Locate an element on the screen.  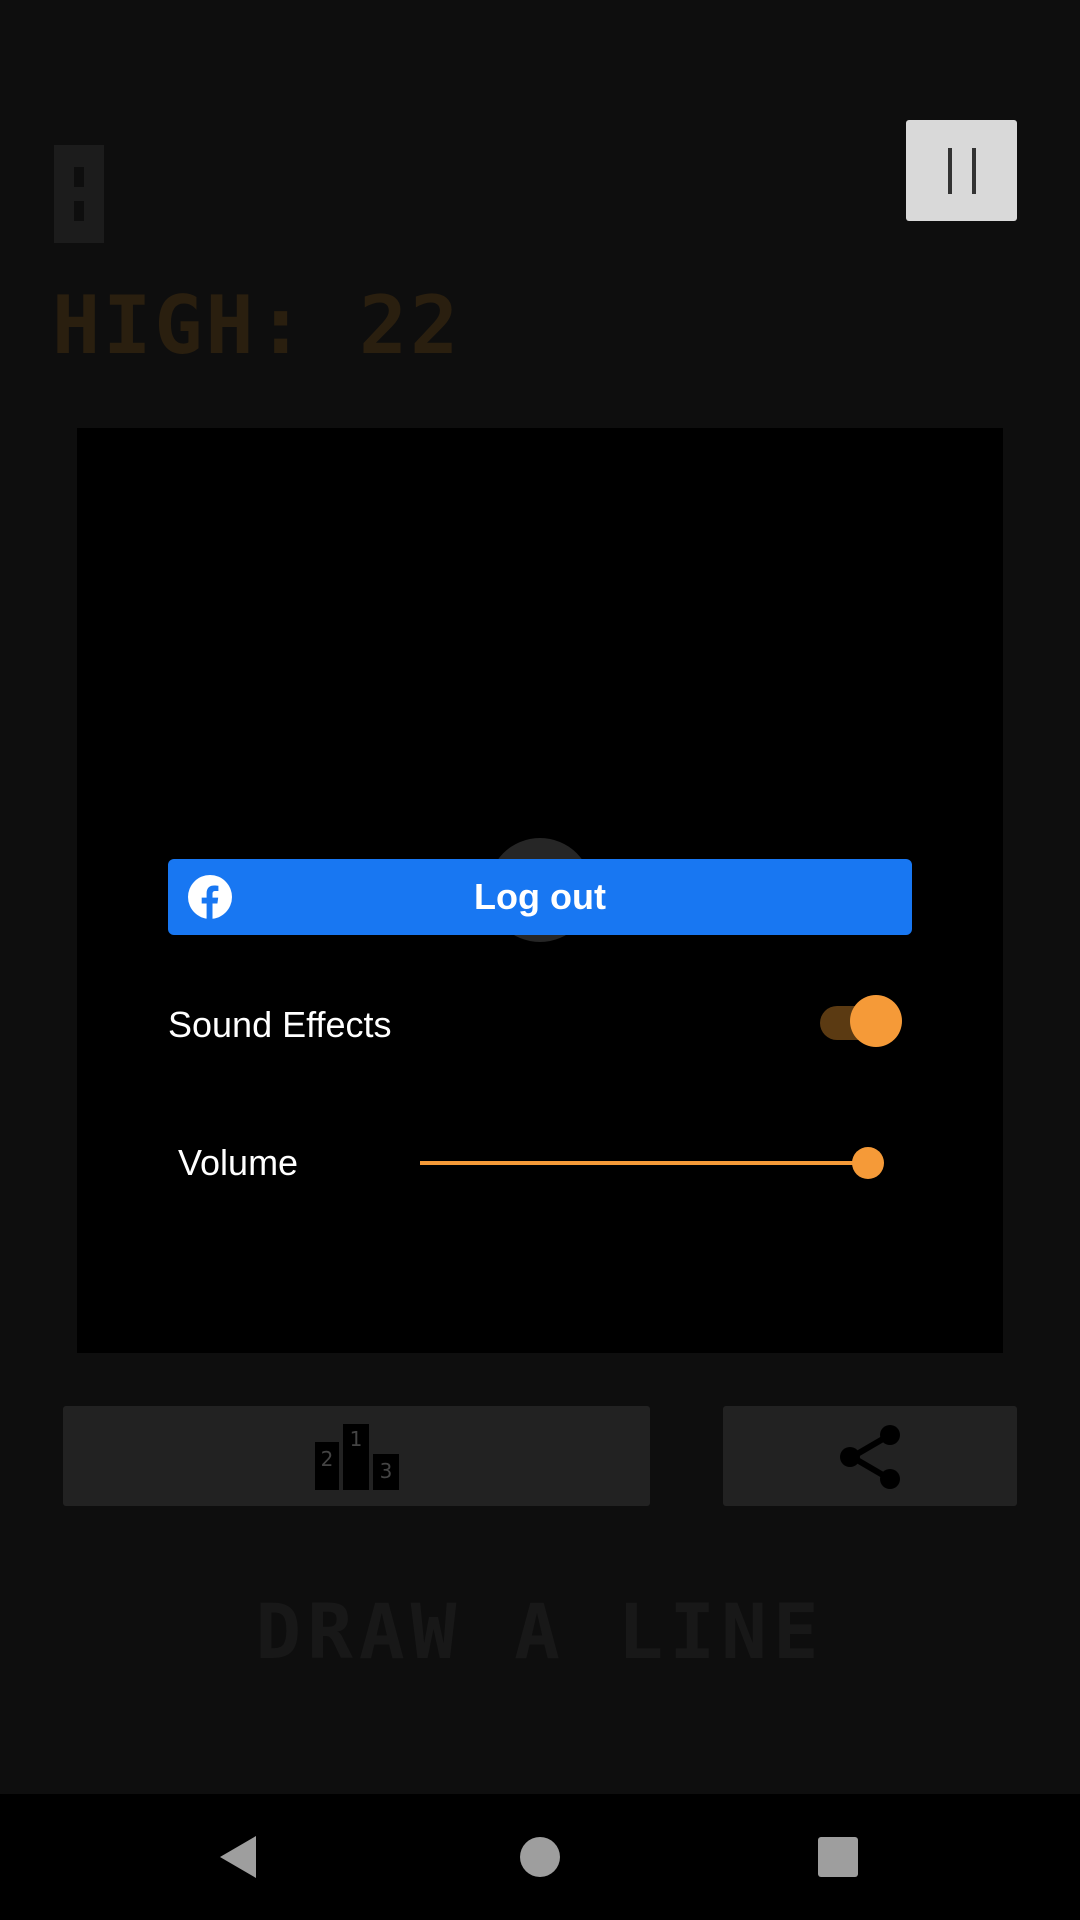
high-score-label: HIGH: 22 is located at coordinates (257, 325).